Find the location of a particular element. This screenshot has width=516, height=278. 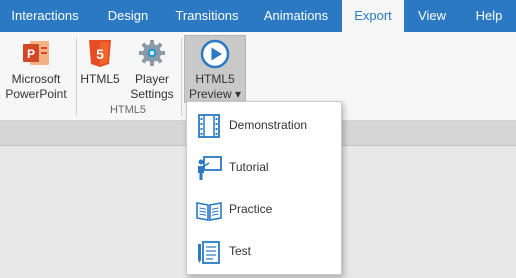

microsoft-powerpoint-label: Microsoft PowerPoint is located at coordinates (36, 86).